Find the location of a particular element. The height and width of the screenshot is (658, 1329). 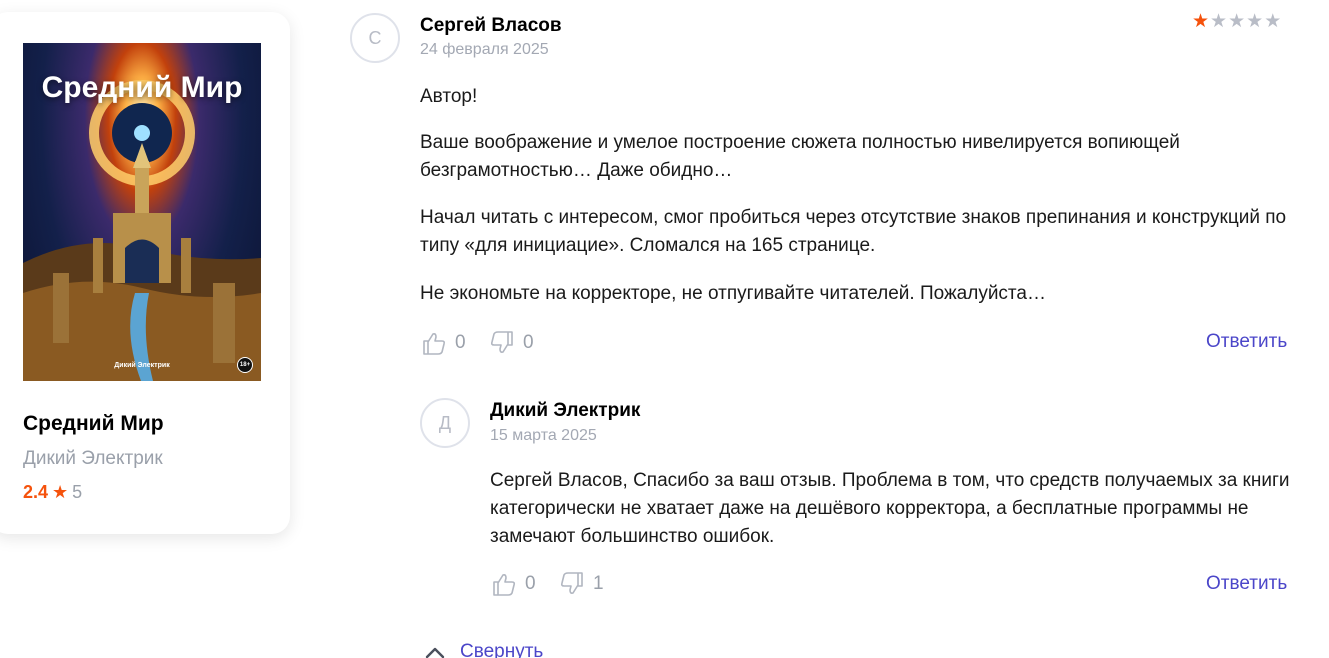

collapse-replies-button: Свернуть is located at coordinates (483, 649).